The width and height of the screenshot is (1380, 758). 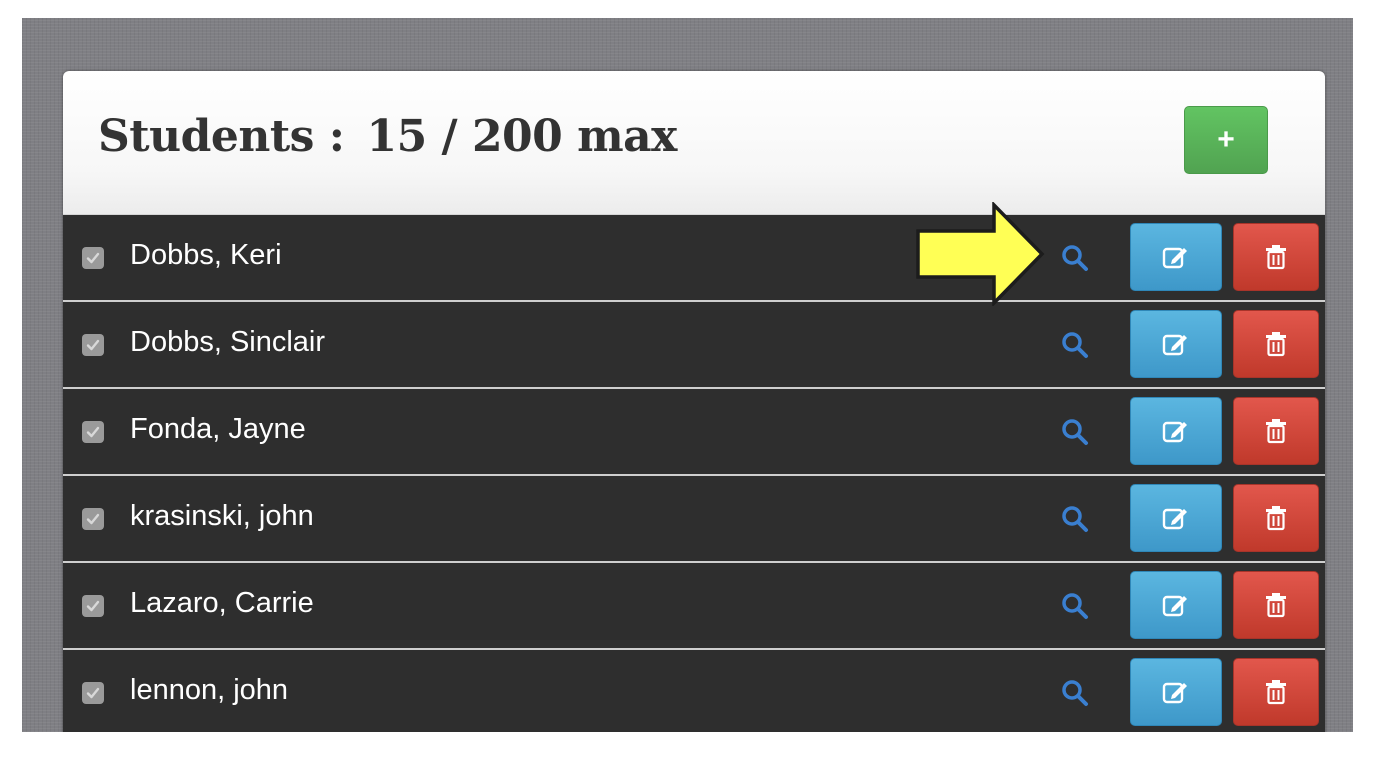 I want to click on student-row: lennon, john, so click(x=694, y=691).